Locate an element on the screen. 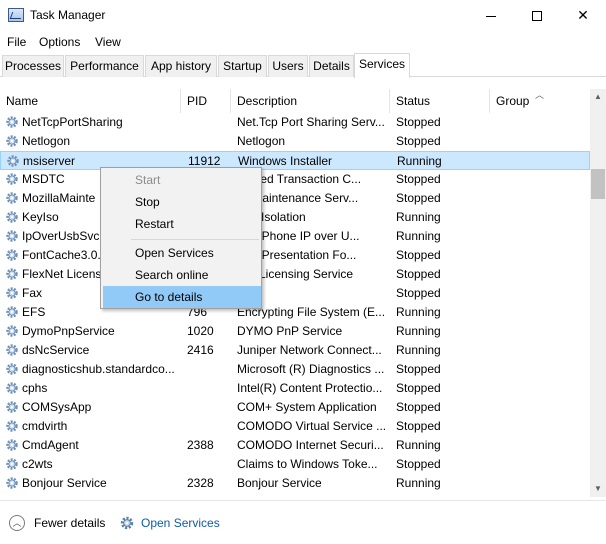 The height and width of the screenshot is (544, 606). ctx-go-to-details: Go to details is located at coordinates (182, 297).